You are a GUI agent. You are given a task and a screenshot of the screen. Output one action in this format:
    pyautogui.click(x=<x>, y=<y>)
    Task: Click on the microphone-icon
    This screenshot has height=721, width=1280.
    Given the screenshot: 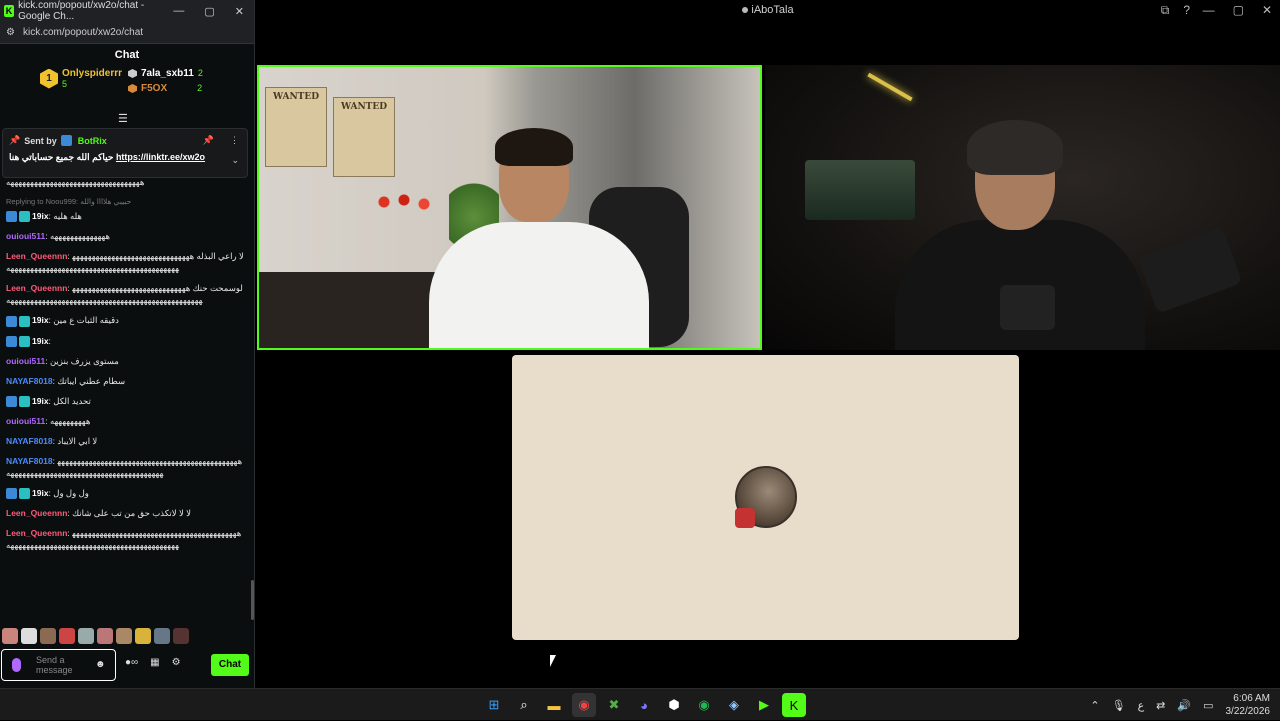 What is the action you would take?
    pyautogui.click(x=16, y=665)
    